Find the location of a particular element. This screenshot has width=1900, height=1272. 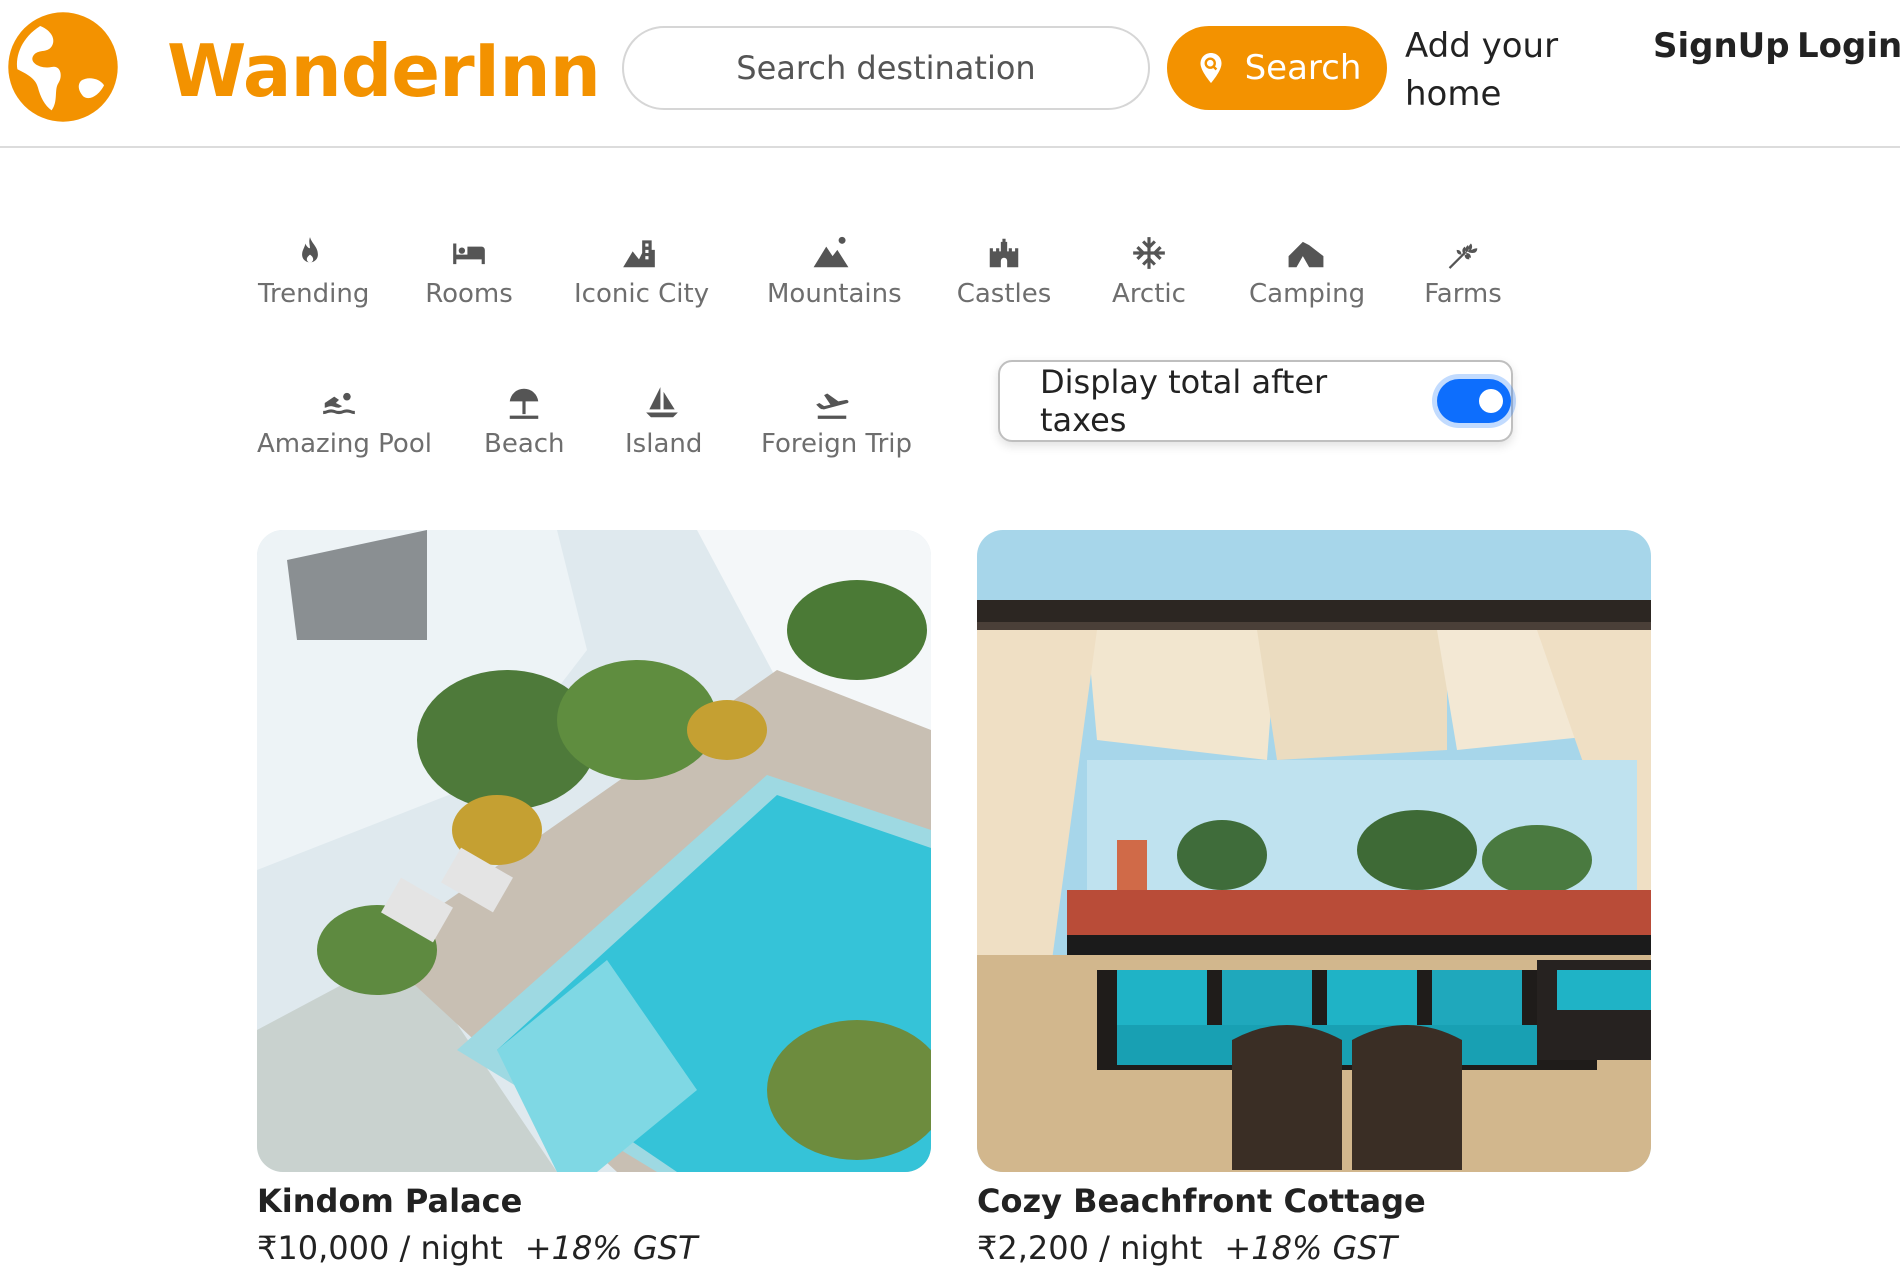

sailboat-icon is located at coordinates (662, 402).